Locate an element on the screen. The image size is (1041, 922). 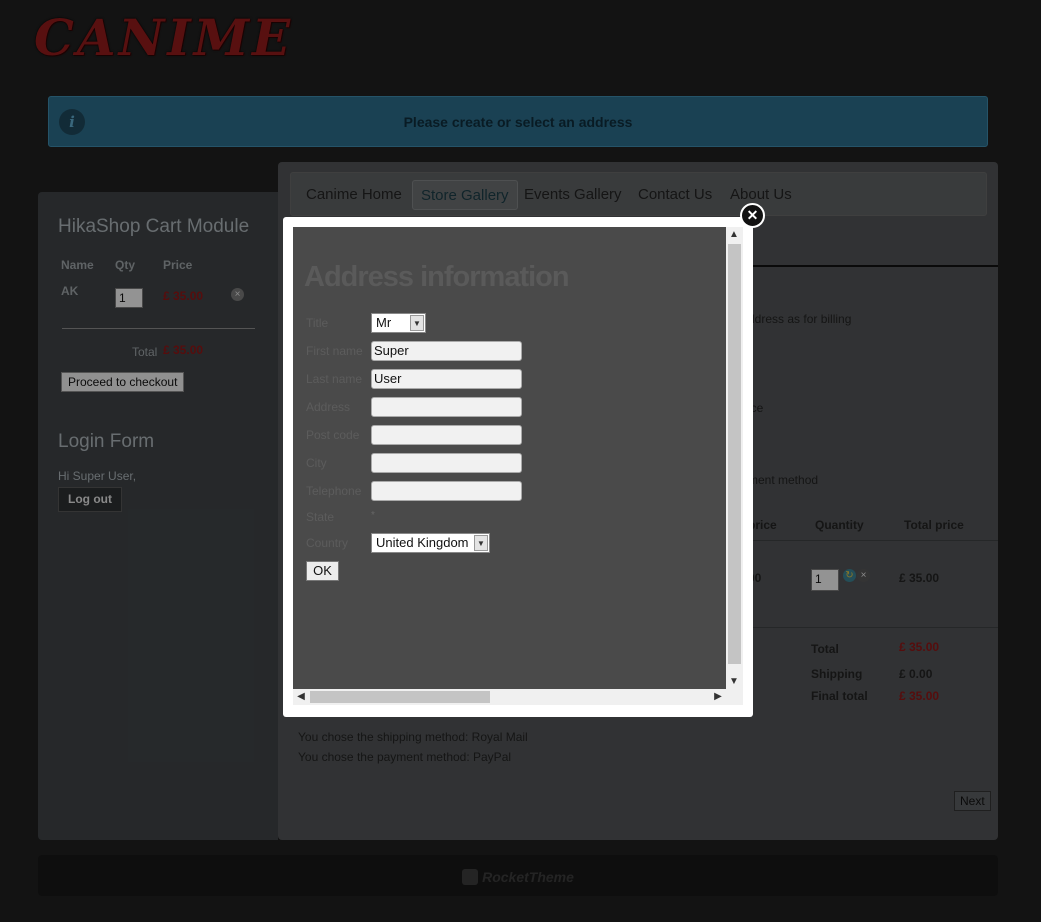
country-select: United Kingdom ▼ is located at coordinates (430, 543).